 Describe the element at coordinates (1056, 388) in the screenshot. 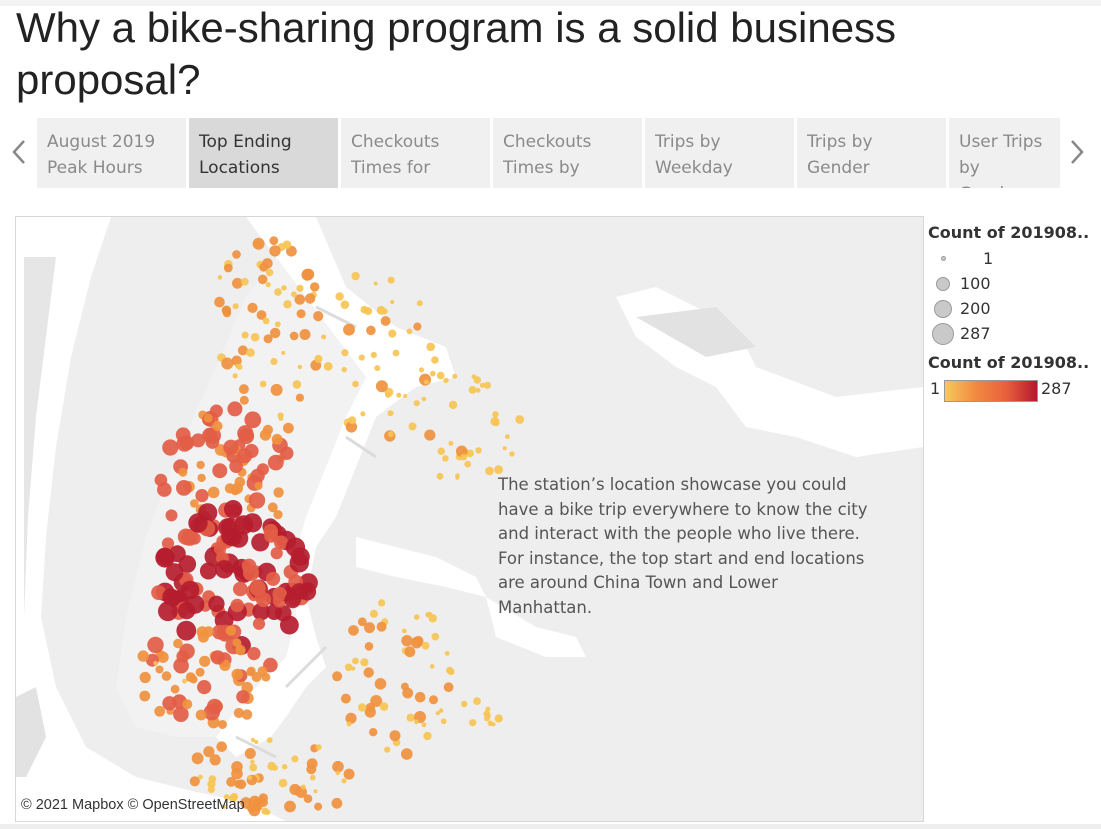

I see `color-ramp-max: 287` at that location.